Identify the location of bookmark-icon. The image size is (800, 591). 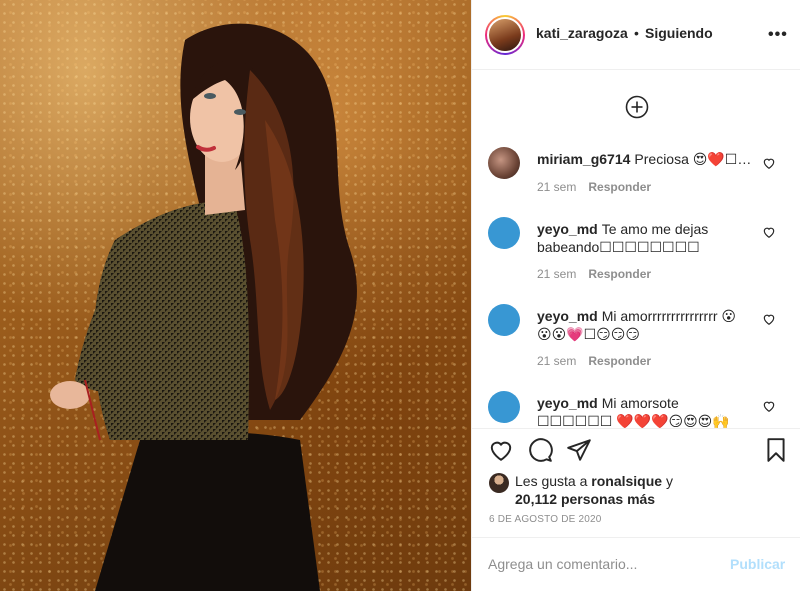
(776, 450).